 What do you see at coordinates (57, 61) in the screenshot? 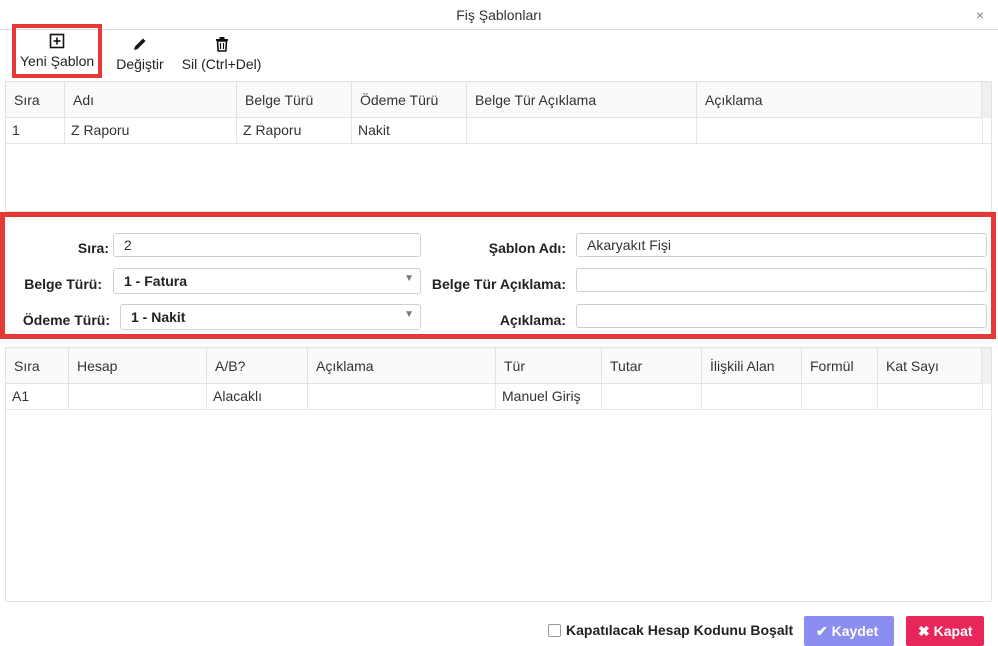
I see `new-template-label: Yeni Şablon` at bounding box center [57, 61].